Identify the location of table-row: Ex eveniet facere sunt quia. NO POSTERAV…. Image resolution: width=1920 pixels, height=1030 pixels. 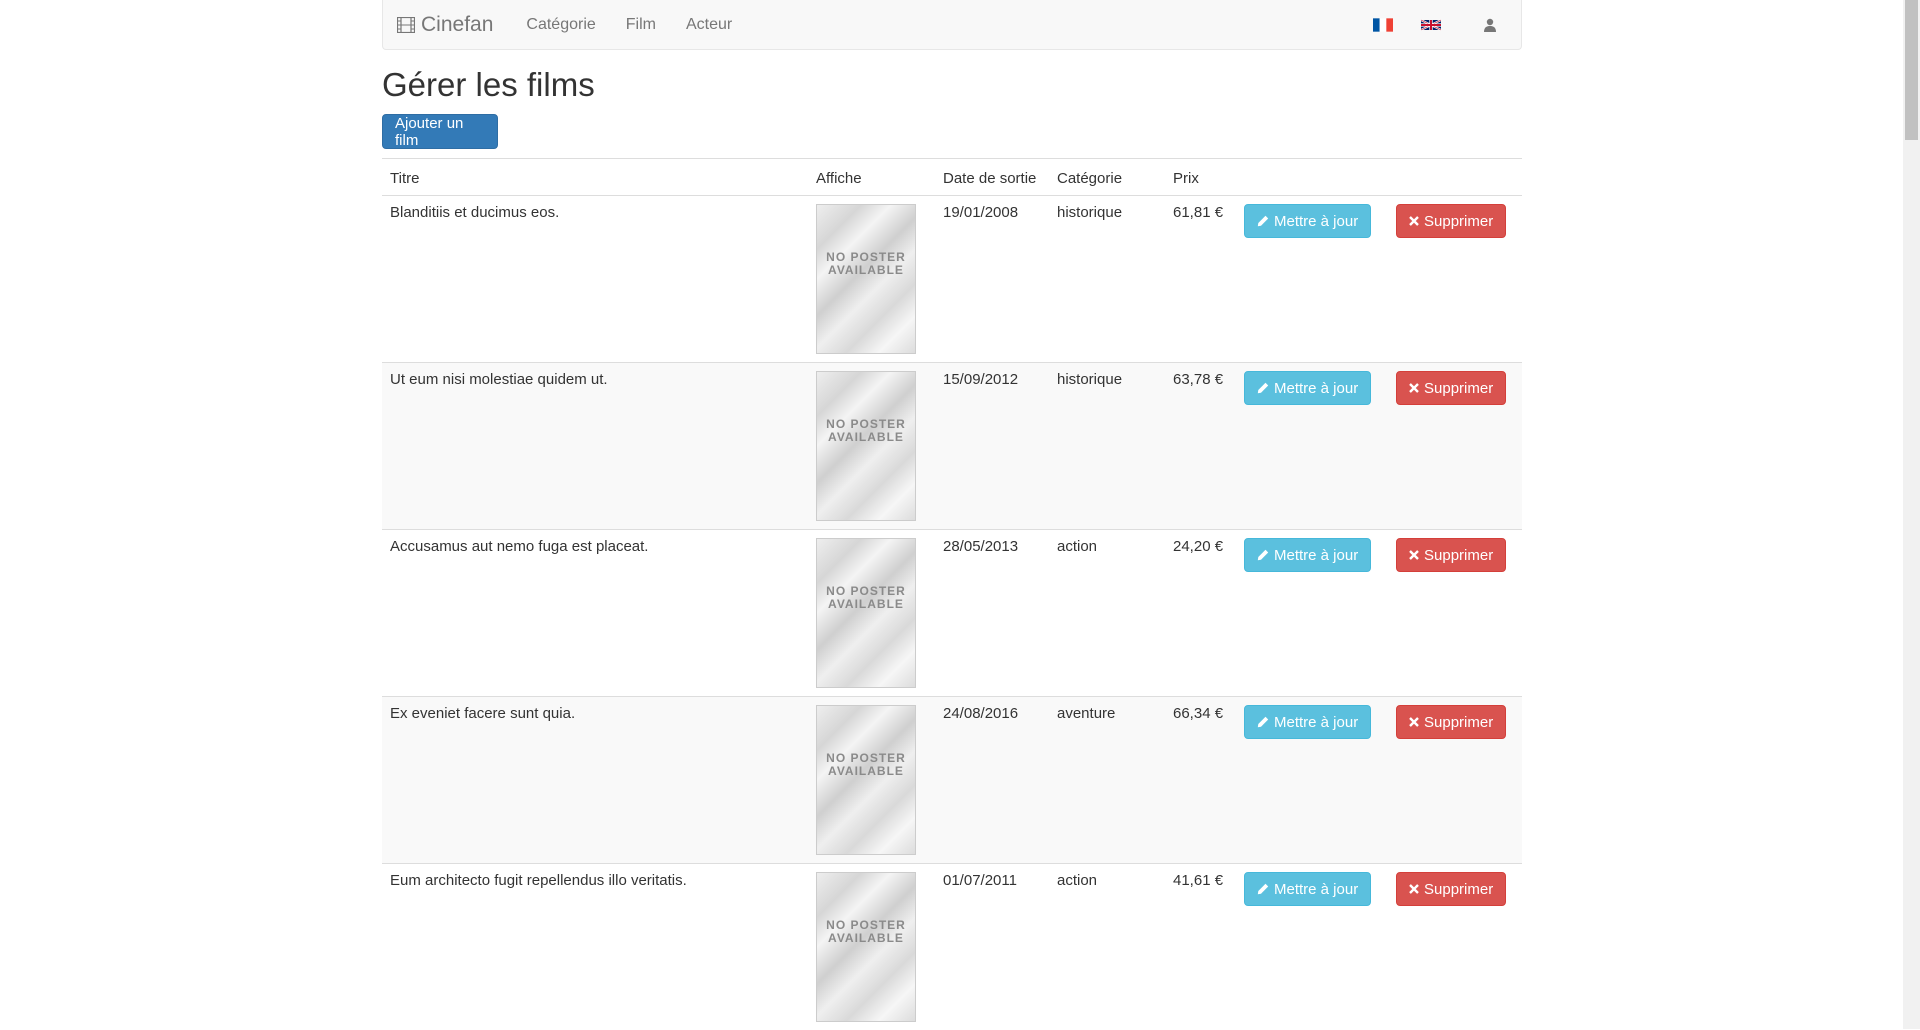
(952, 780).